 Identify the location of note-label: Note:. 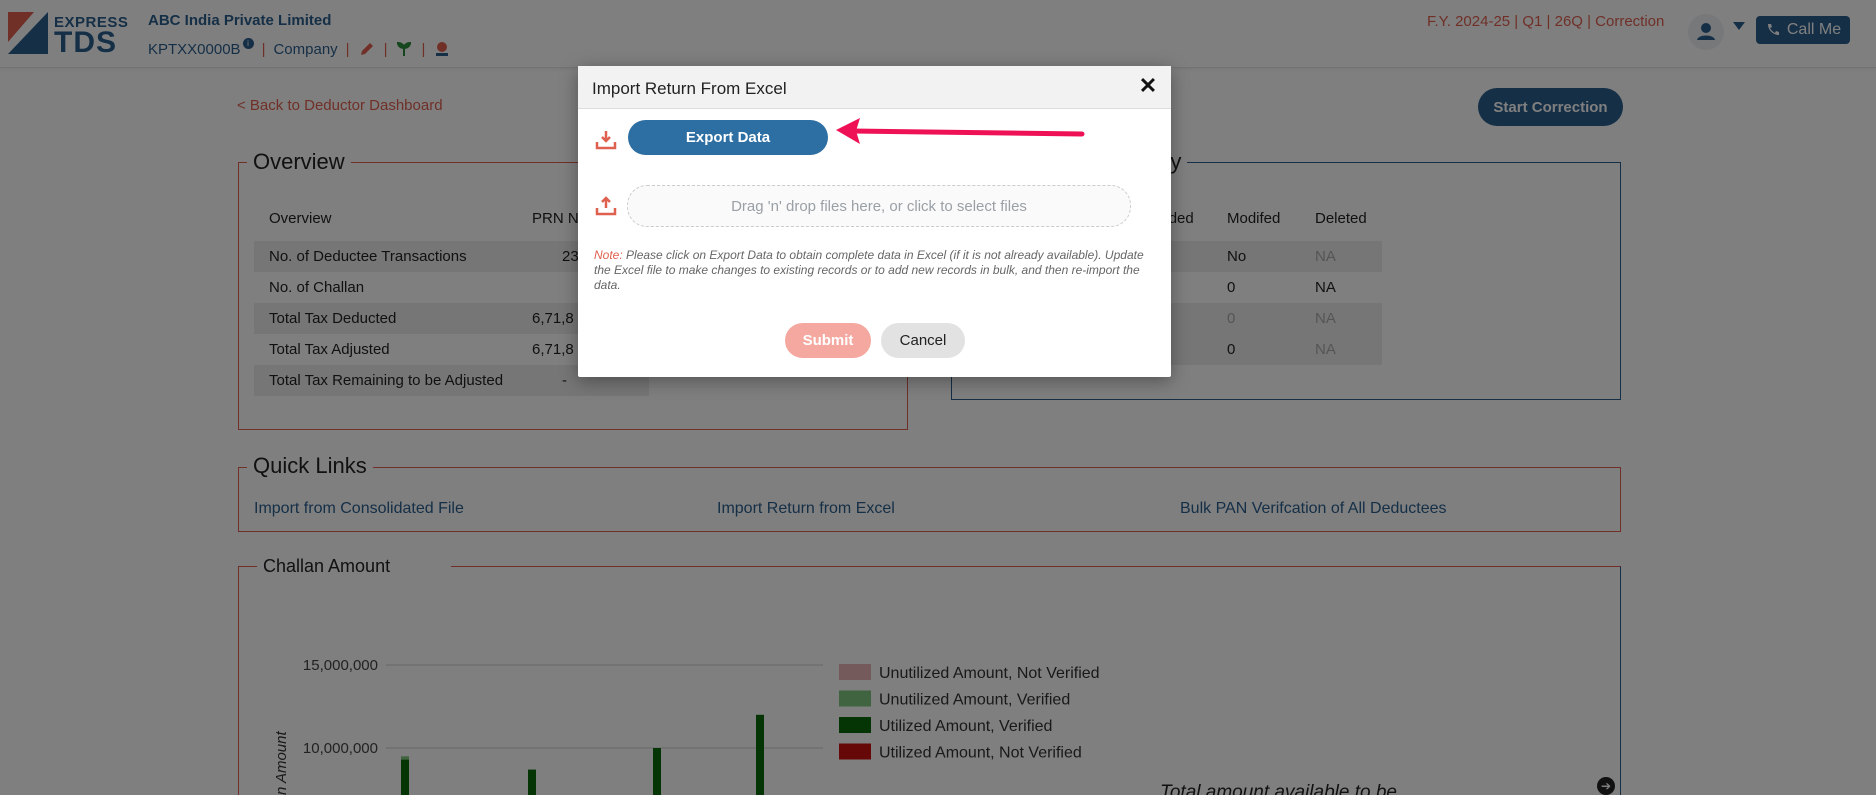
(608, 255).